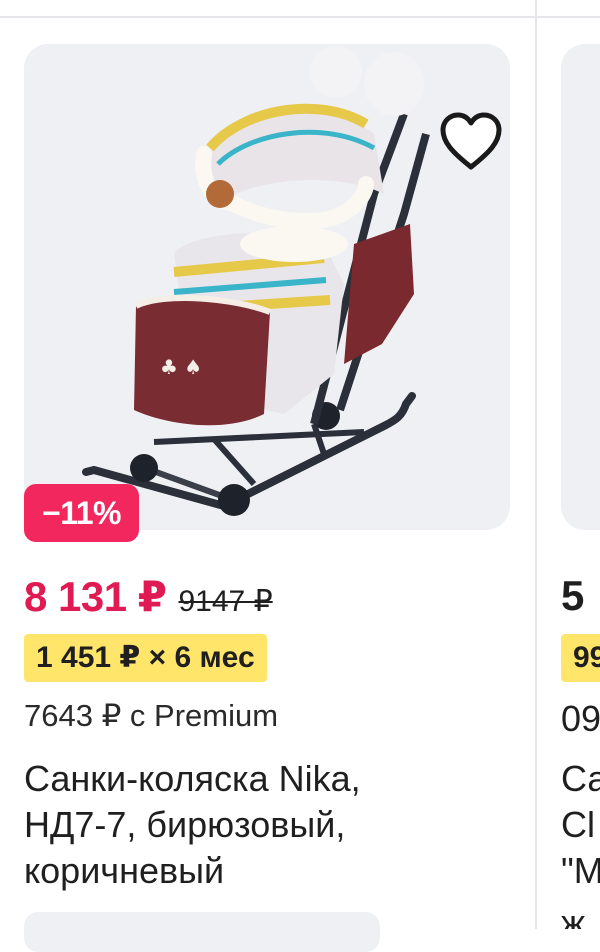  I want to click on heart-outline-icon, so click(471, 141).